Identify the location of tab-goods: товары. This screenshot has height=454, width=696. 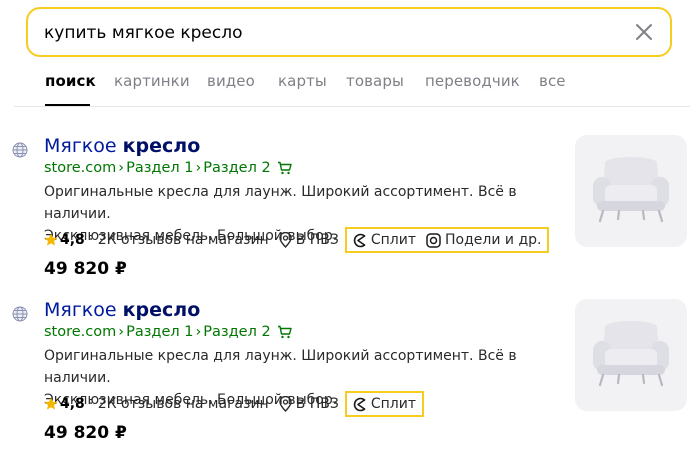
(375, 81).